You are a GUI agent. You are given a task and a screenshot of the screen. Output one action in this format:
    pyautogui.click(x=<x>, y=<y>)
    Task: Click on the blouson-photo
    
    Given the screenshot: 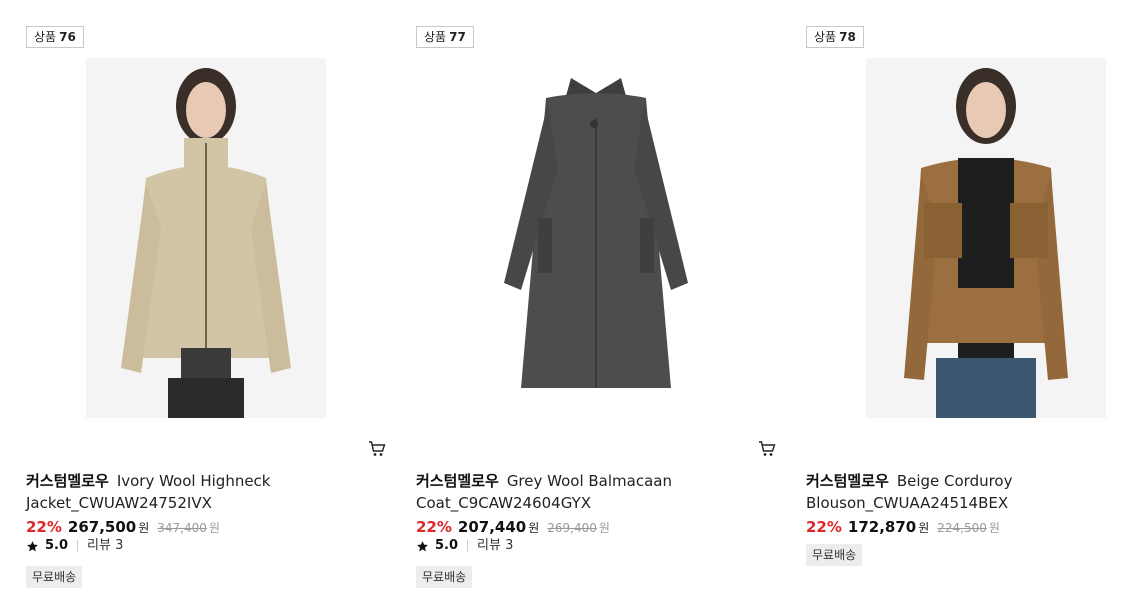 What is the action you would take?
    pyautogui.click(x=986, y=238)
    